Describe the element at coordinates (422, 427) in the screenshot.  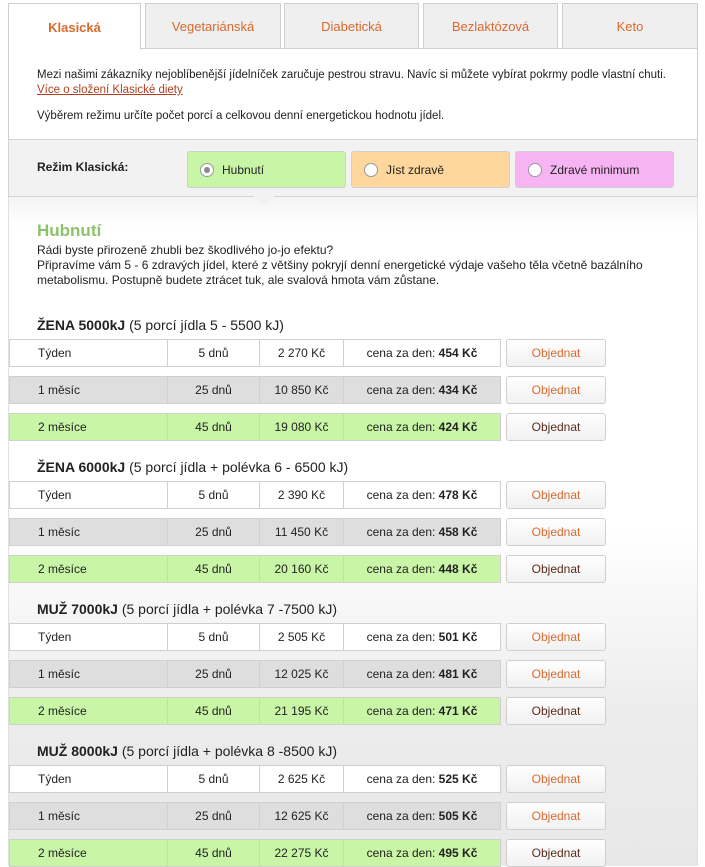
I see `row-daily-price: cena za den: 424 Kč` at that location.